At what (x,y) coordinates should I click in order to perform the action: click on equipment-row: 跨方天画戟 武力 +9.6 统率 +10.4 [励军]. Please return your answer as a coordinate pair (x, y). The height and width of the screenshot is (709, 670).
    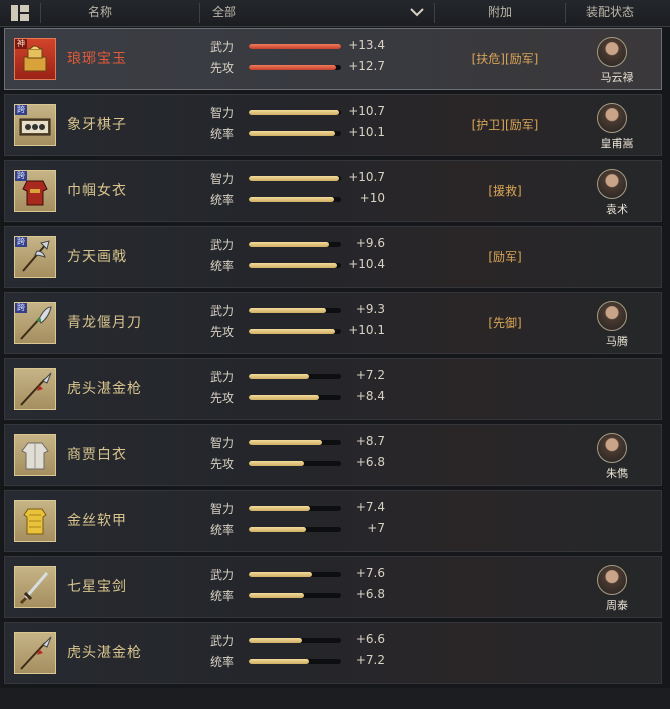
    Looking at the image, I should click on (333, 257).